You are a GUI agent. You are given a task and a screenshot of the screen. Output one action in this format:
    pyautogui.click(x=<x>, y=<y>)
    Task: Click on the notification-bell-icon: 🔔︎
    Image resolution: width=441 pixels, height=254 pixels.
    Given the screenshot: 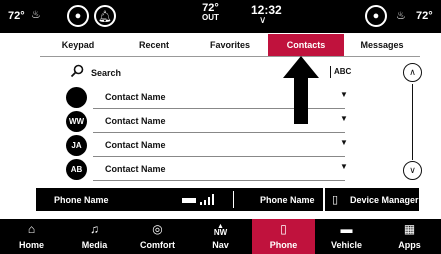 What is the action you would take?
    pyautogui.click(x=105, y=16)
    